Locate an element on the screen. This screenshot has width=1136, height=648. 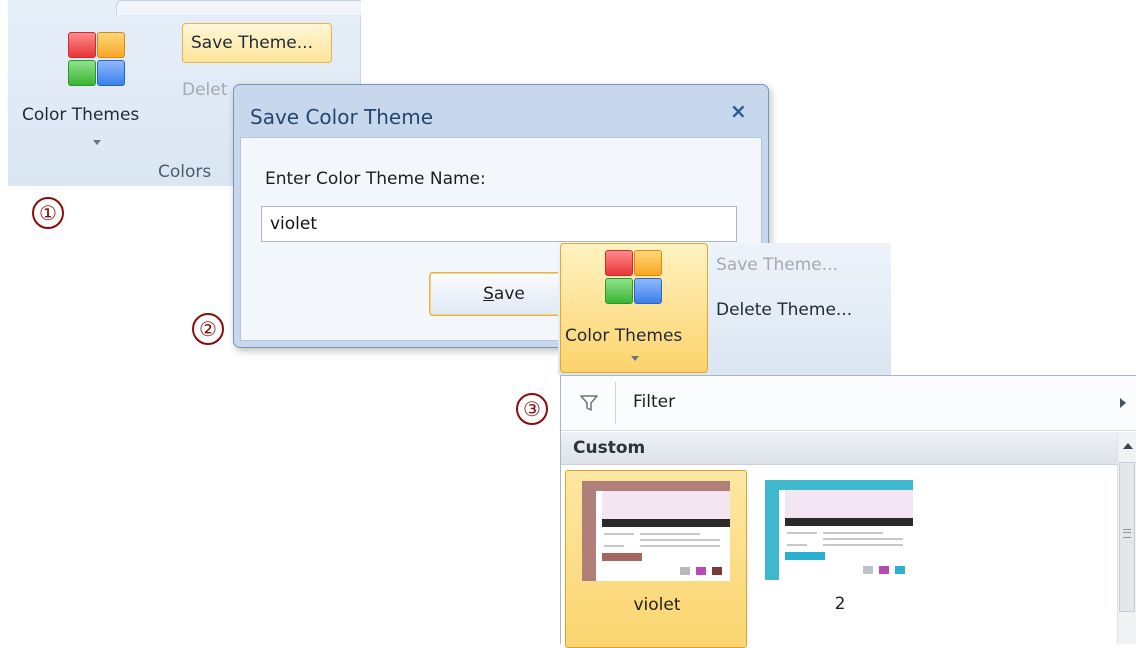
filter-row: Filter is located at coordinates (848, 403).